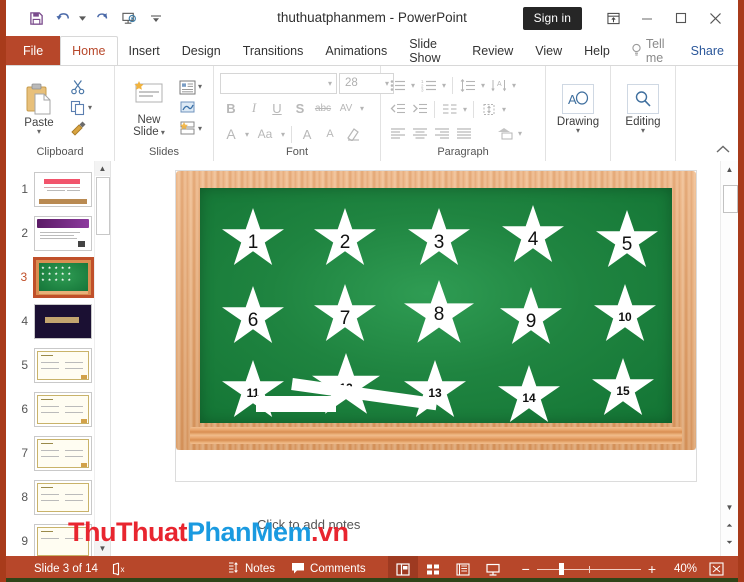 Image resolution: width=744 pixels, height=582 pixels. Describe the element at coordinates (498, 85) in the screenshot. I see `text-direction-button: A` at that location.